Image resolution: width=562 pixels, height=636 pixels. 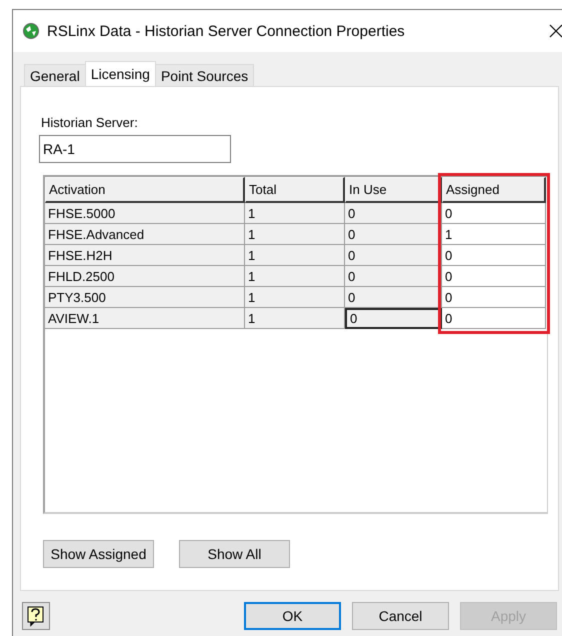 I want to click on column-header: Activation, so click(x=145, y=190).